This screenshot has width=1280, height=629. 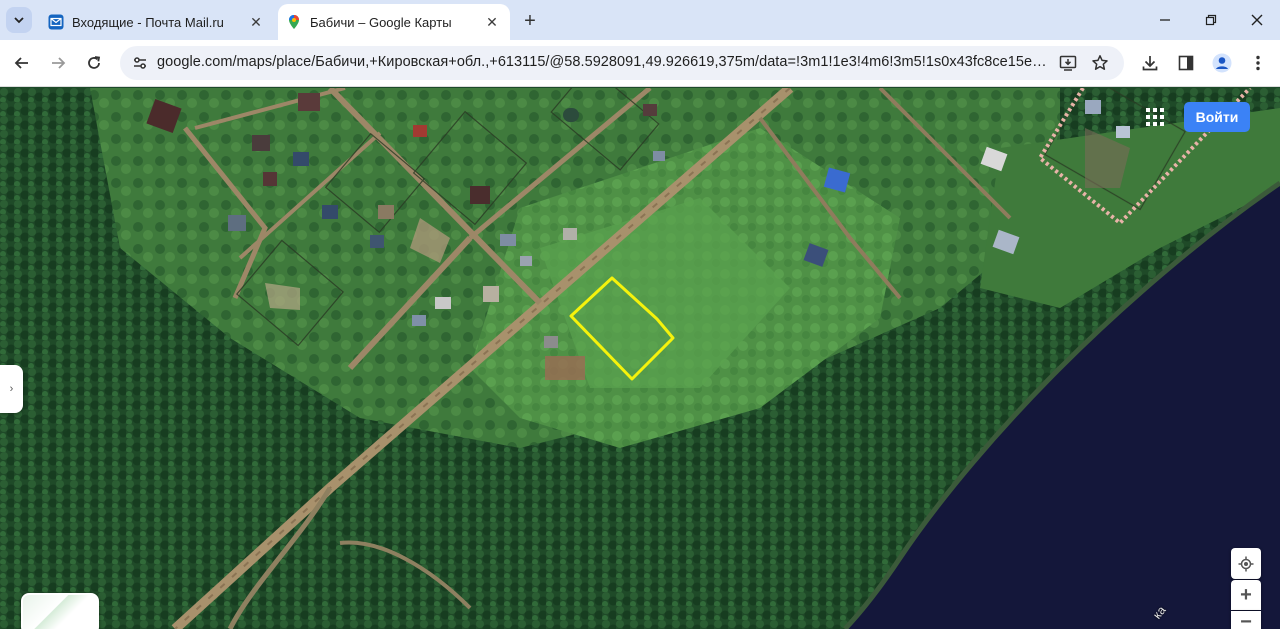 I want to click on back-button, so click(x=22, y=63).